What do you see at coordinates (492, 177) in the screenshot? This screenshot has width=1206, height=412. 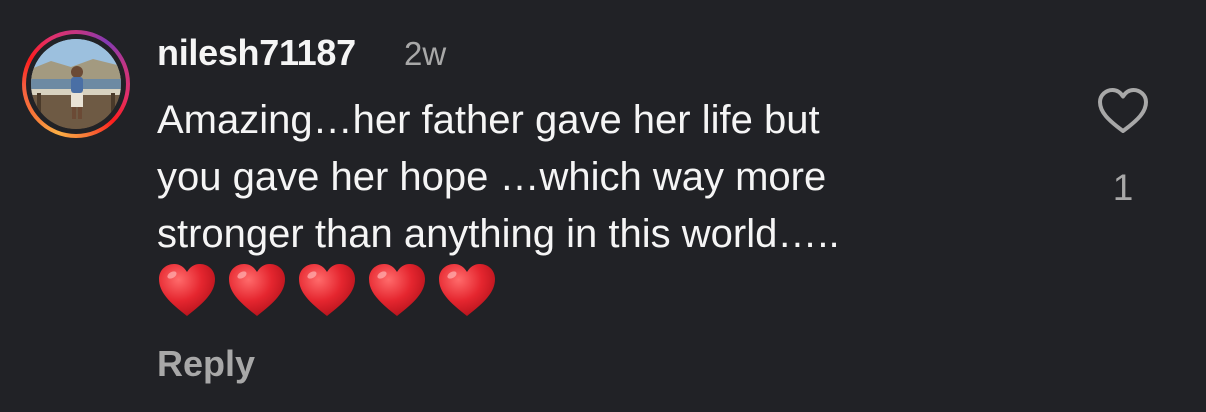 I see `comment-text-line: you gave her hope …which way more` at bounding box center [492, 177].